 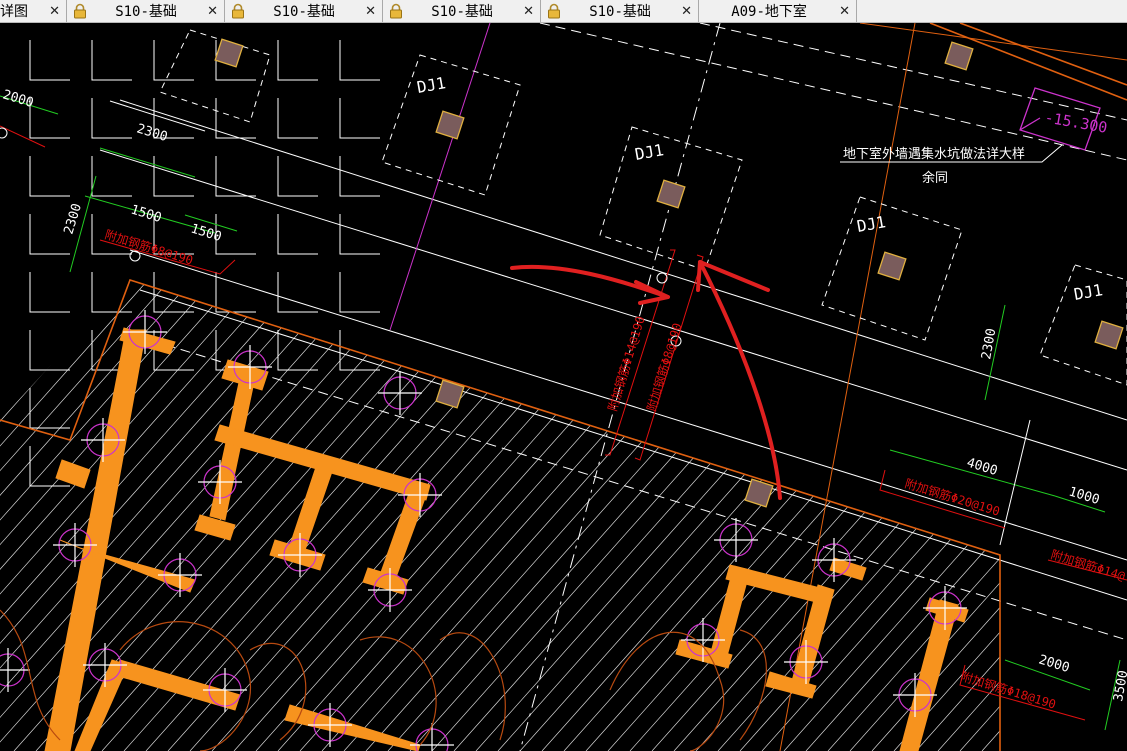 What do you see at coordinates (1088, 565) in the screenshot?
I see `rebar-label: 附加钢筋Φ14@` at bounding box center [1088, 565].